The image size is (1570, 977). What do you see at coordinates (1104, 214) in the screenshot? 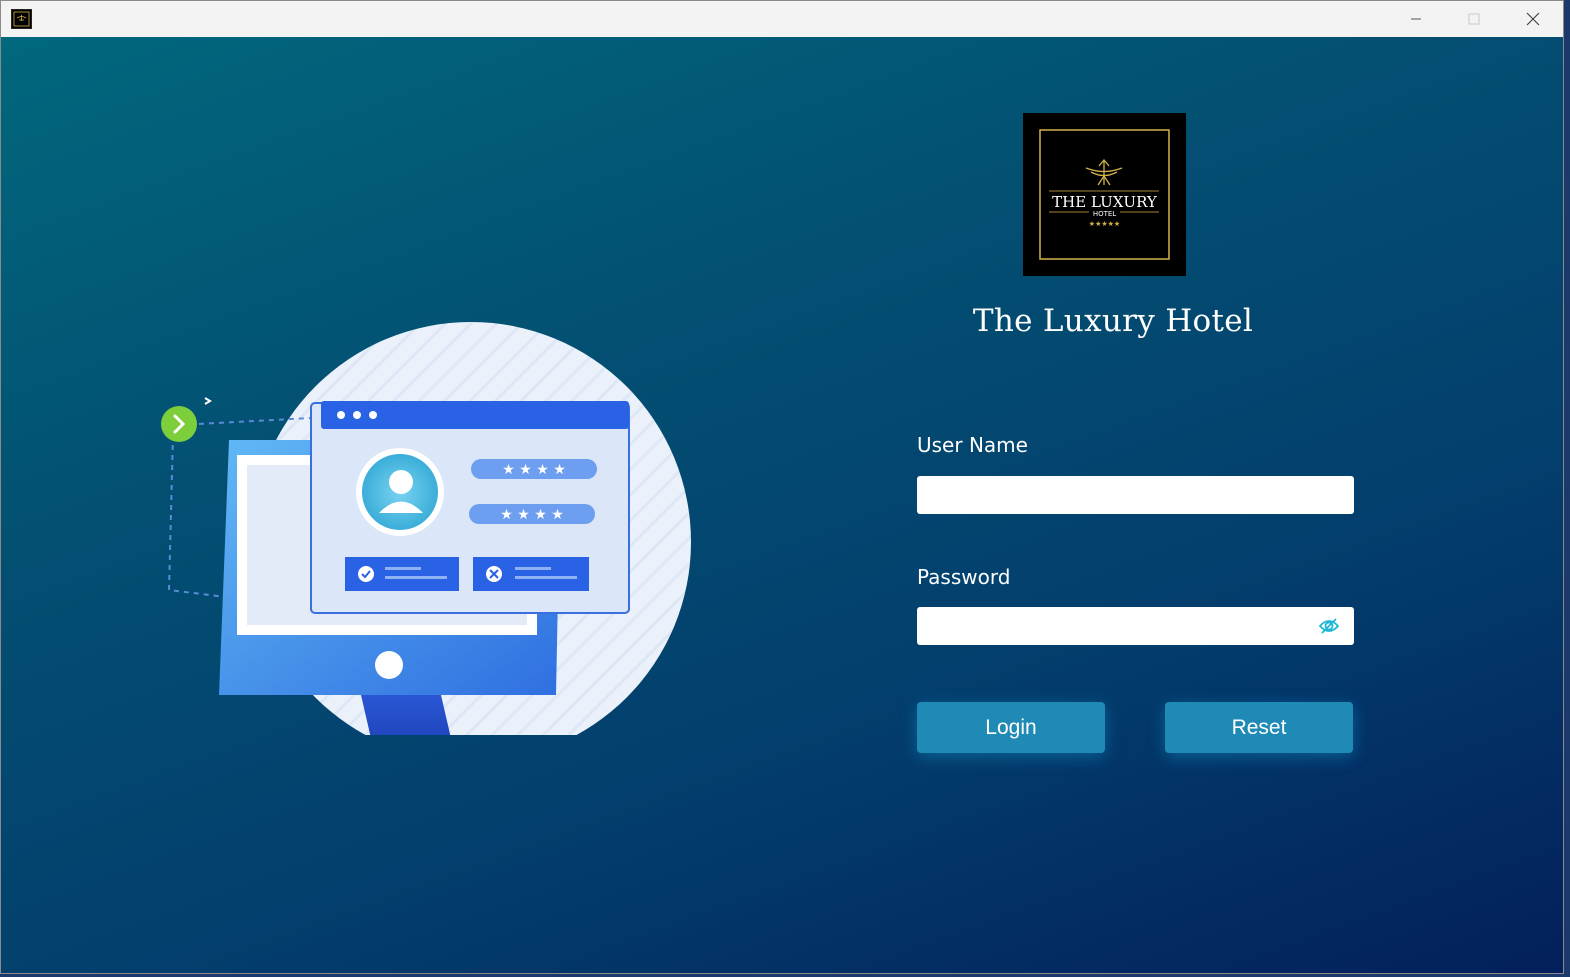
I see `svg-text: HOTEL` at bounding box center [1104, 214].